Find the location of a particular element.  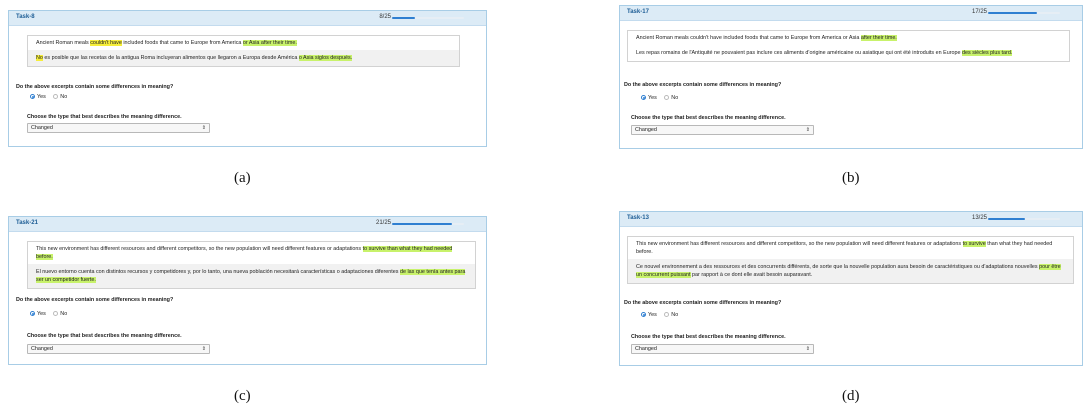

task-title: Task-17 is located at coordinates (638, 12).